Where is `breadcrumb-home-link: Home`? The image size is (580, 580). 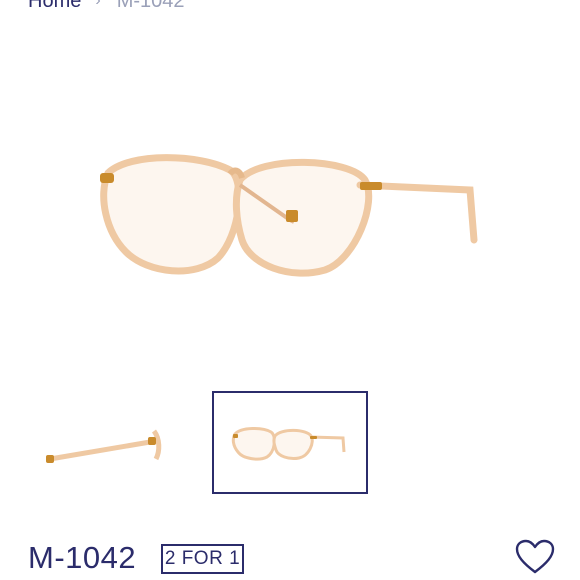
breadcrumb-home-link: Home is located at coordinates (54, 5).